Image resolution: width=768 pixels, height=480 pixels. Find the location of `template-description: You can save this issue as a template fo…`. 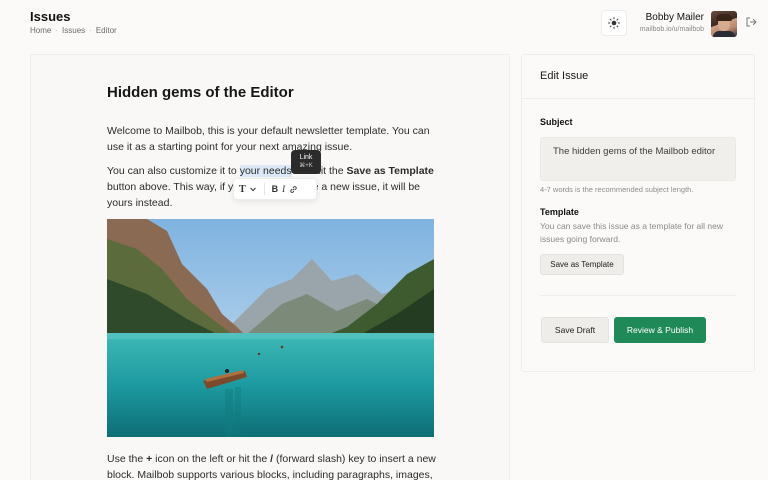

template-description: You can save this issue as a template fo… is located at coordinates (632, 232).